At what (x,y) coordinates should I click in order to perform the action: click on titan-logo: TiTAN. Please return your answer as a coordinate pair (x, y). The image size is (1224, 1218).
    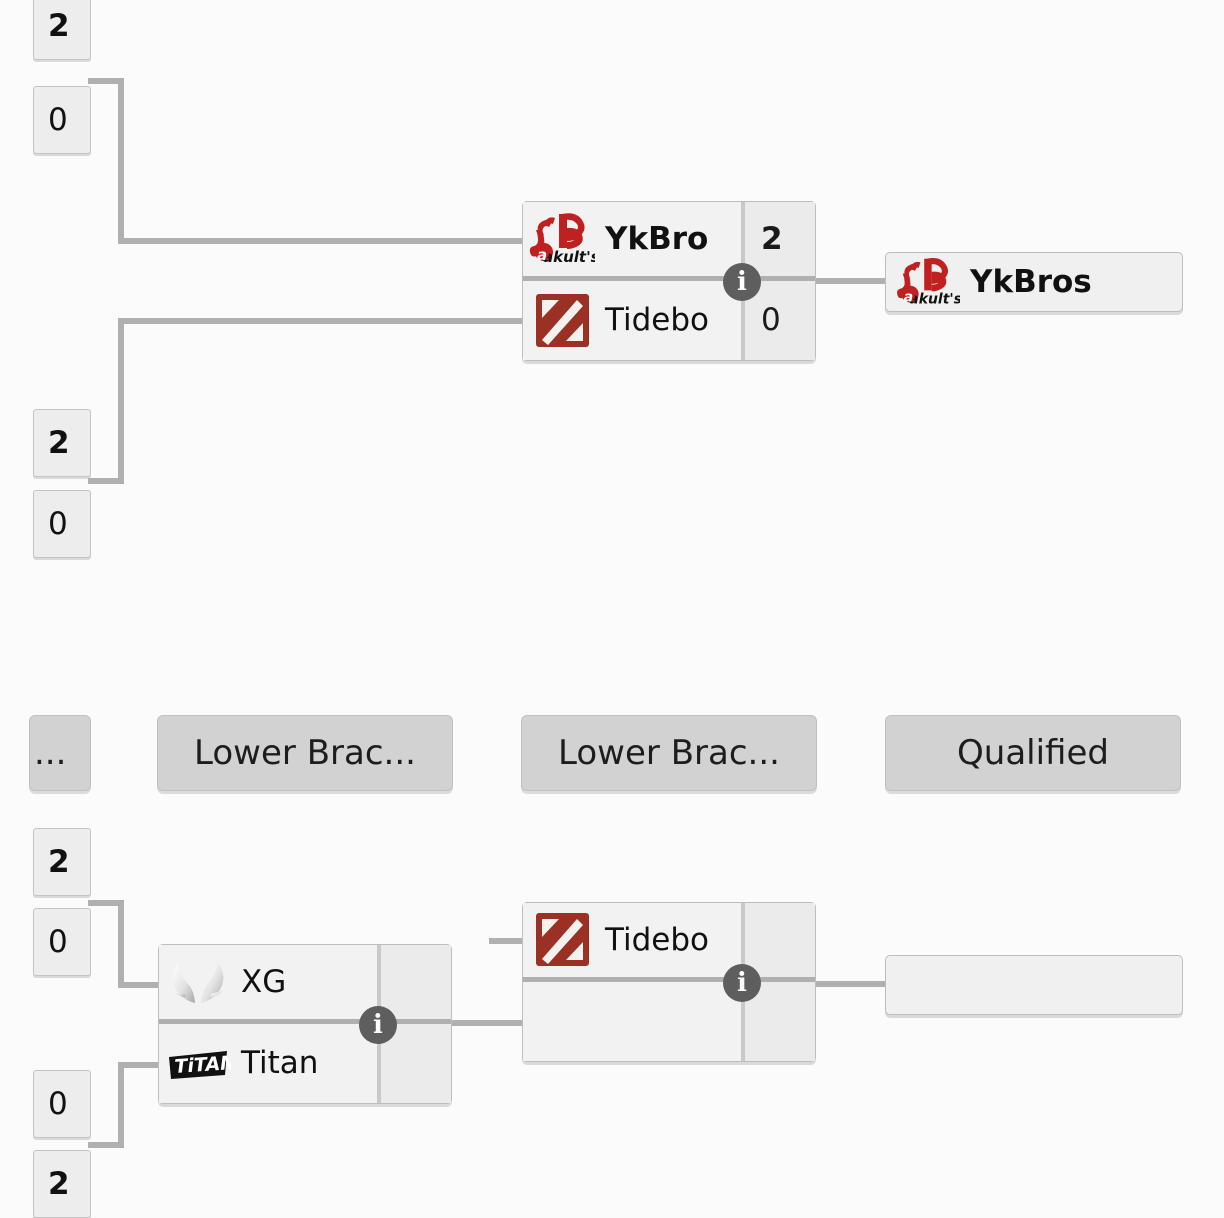
    Looking at the image, I should click on (198, 1064).